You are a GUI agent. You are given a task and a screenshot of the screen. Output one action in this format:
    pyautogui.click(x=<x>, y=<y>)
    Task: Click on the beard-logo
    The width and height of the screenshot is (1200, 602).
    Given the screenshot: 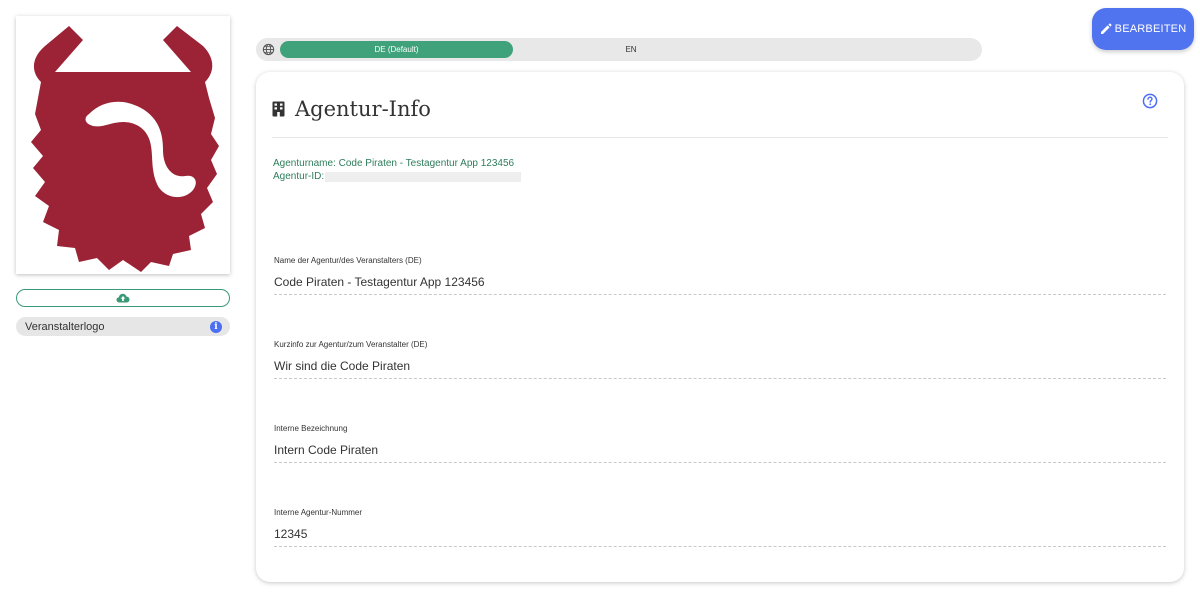 What is the action you would take?
    pyautogui.click(x=125, y=149)
    